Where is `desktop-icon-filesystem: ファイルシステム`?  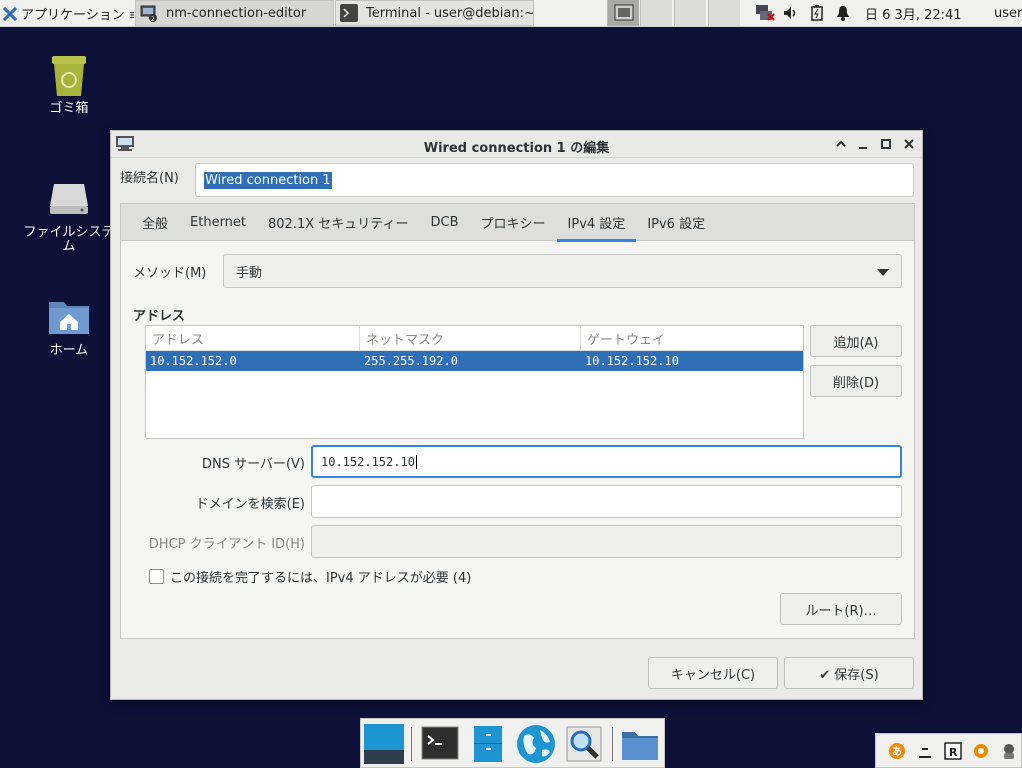
desktop-icon-filesystem: ファイルシステム is located at coordinates (69, 215).